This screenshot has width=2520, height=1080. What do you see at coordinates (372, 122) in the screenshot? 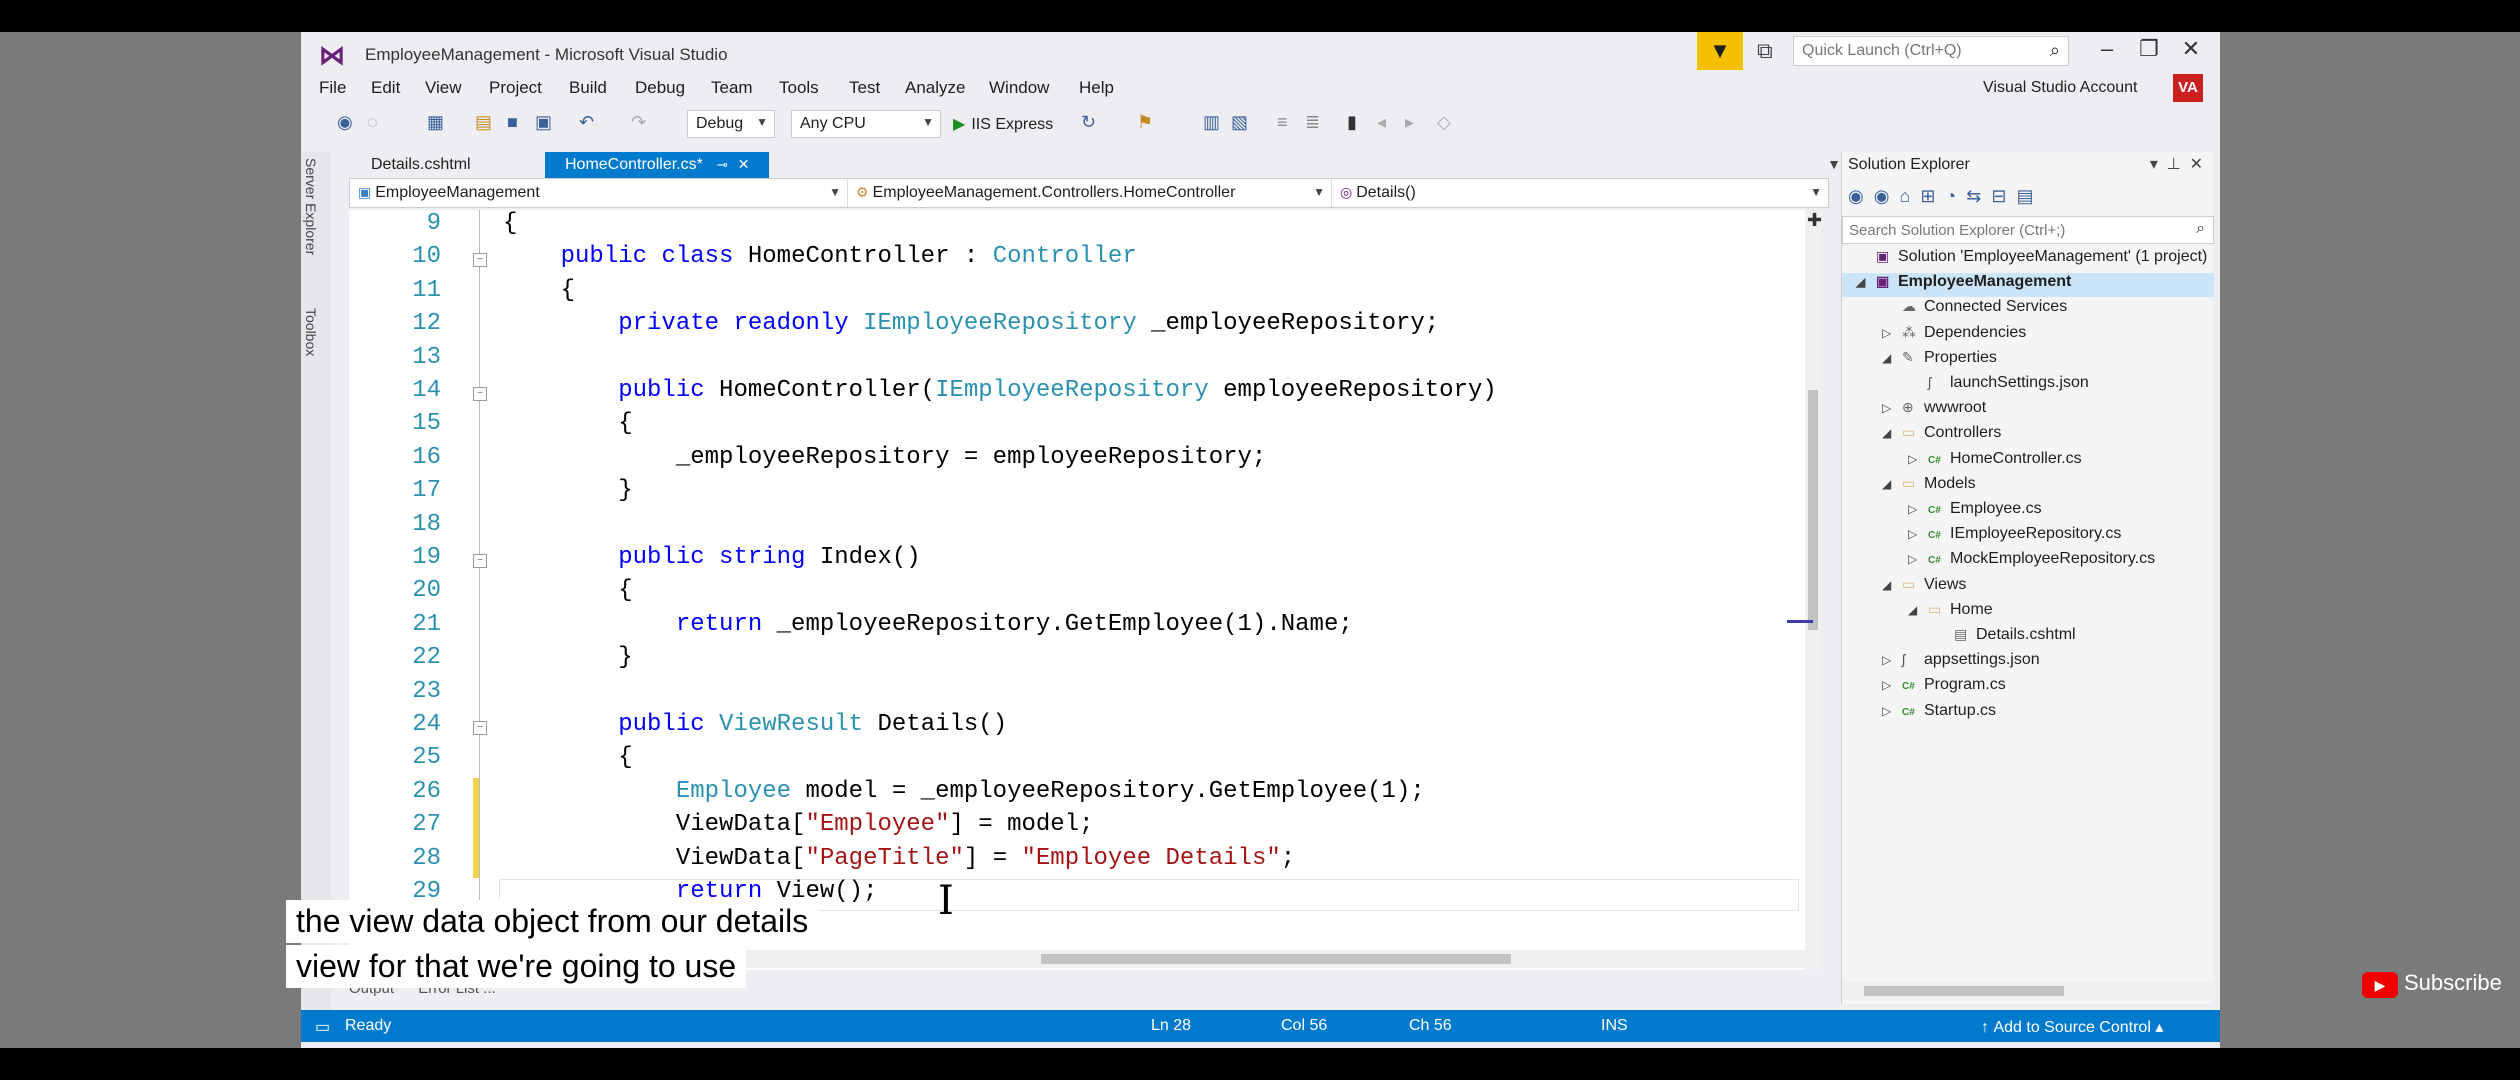
I see `navigate-forward-icon: ◌` at bounding box center [372, 122].